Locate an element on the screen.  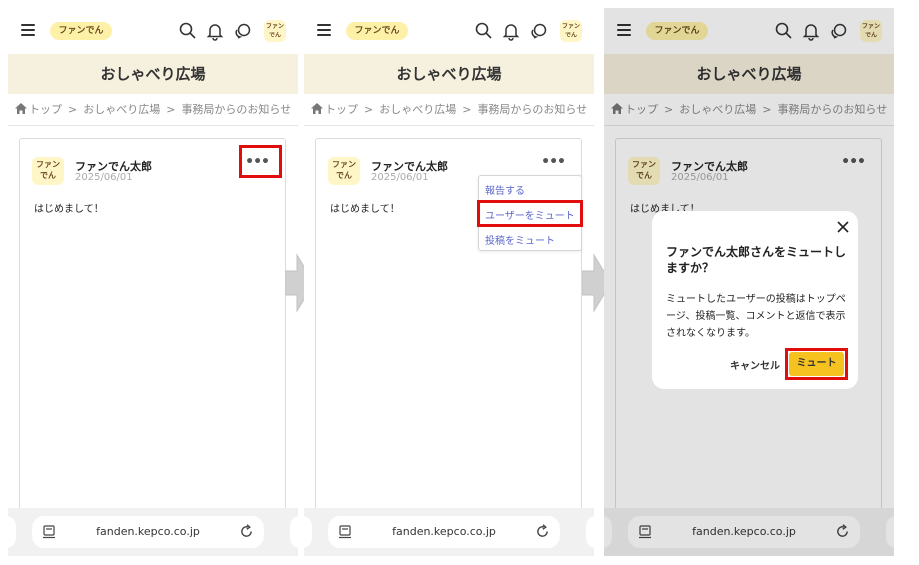
cancel-button: キャンセル is located at coordinates (755, 364).